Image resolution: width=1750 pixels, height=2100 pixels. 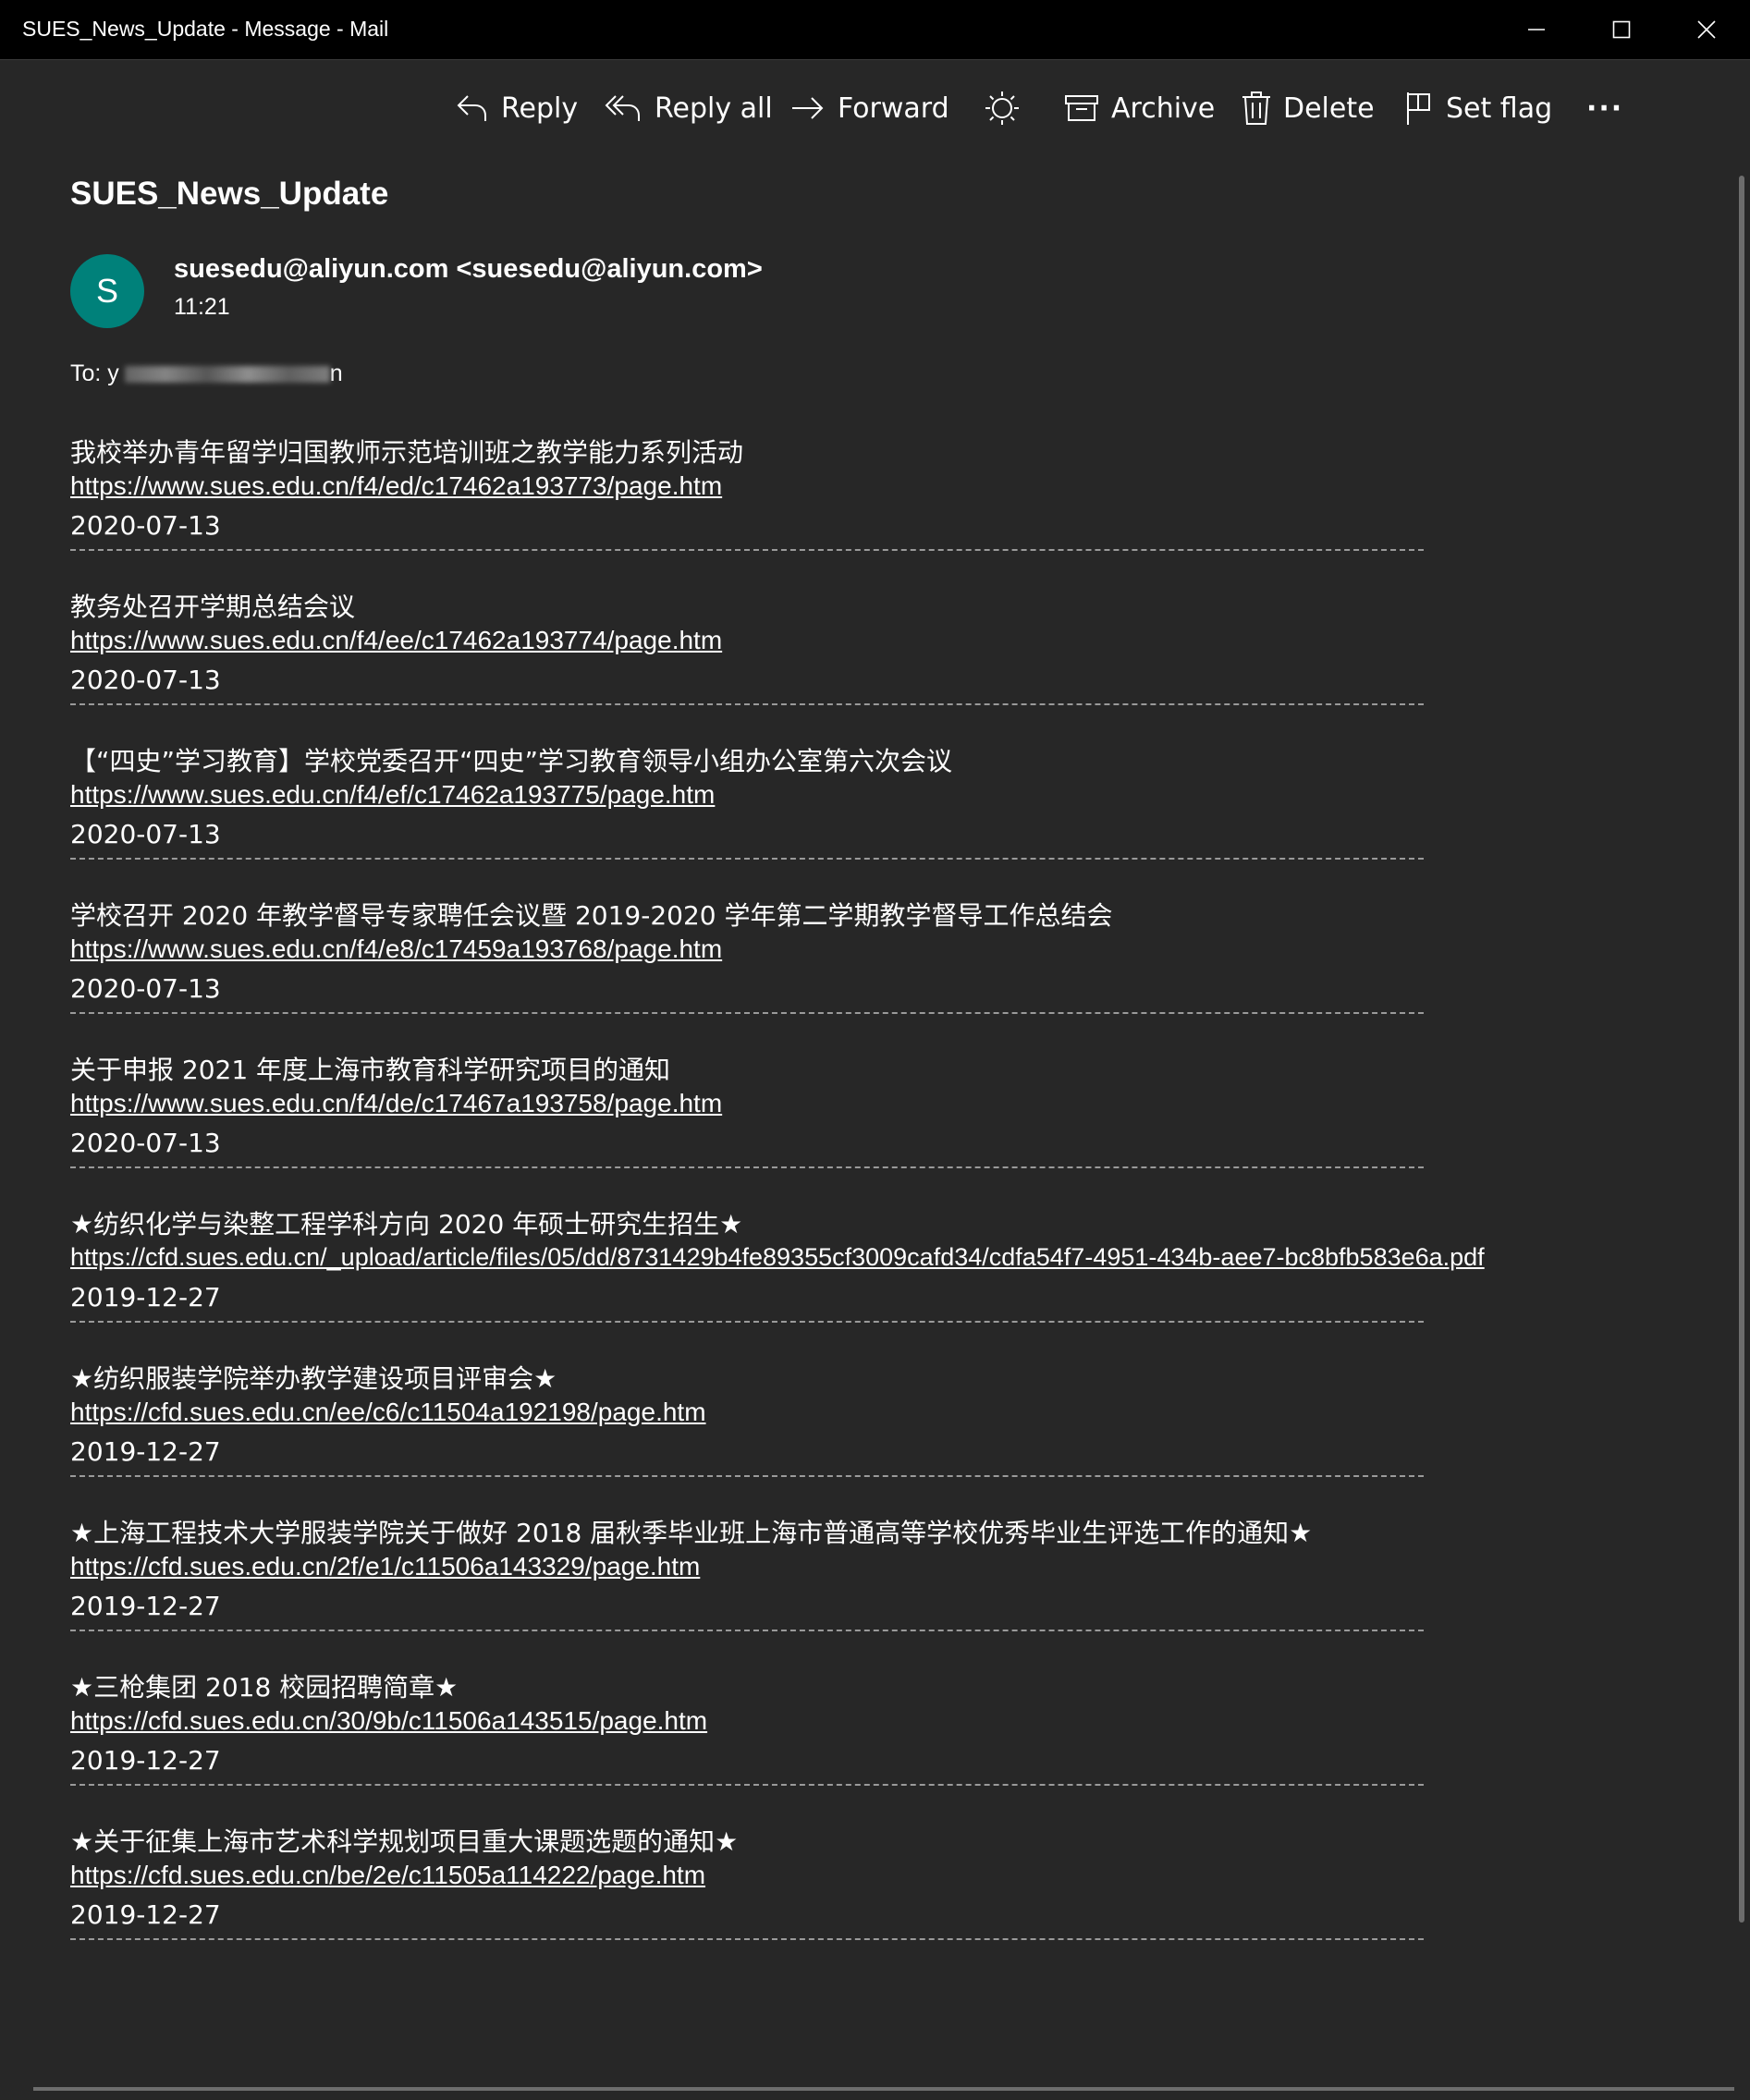 I want to click on archive-button: Archive, so click(x=1139, y=108).